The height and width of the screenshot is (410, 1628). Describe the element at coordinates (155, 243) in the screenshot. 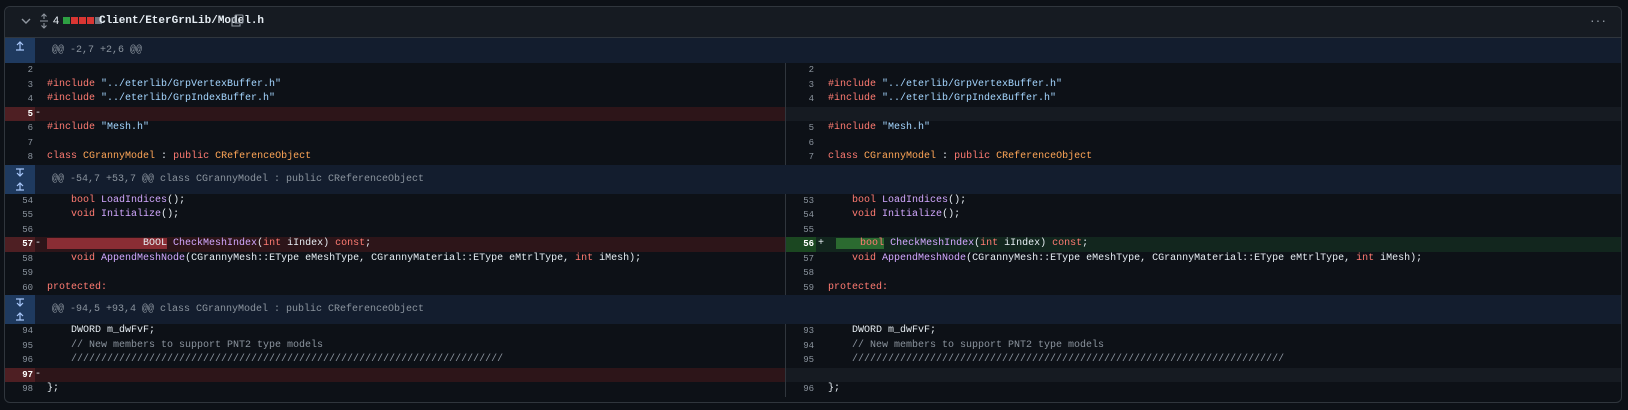

I see `code-token: BOOL` at that location.